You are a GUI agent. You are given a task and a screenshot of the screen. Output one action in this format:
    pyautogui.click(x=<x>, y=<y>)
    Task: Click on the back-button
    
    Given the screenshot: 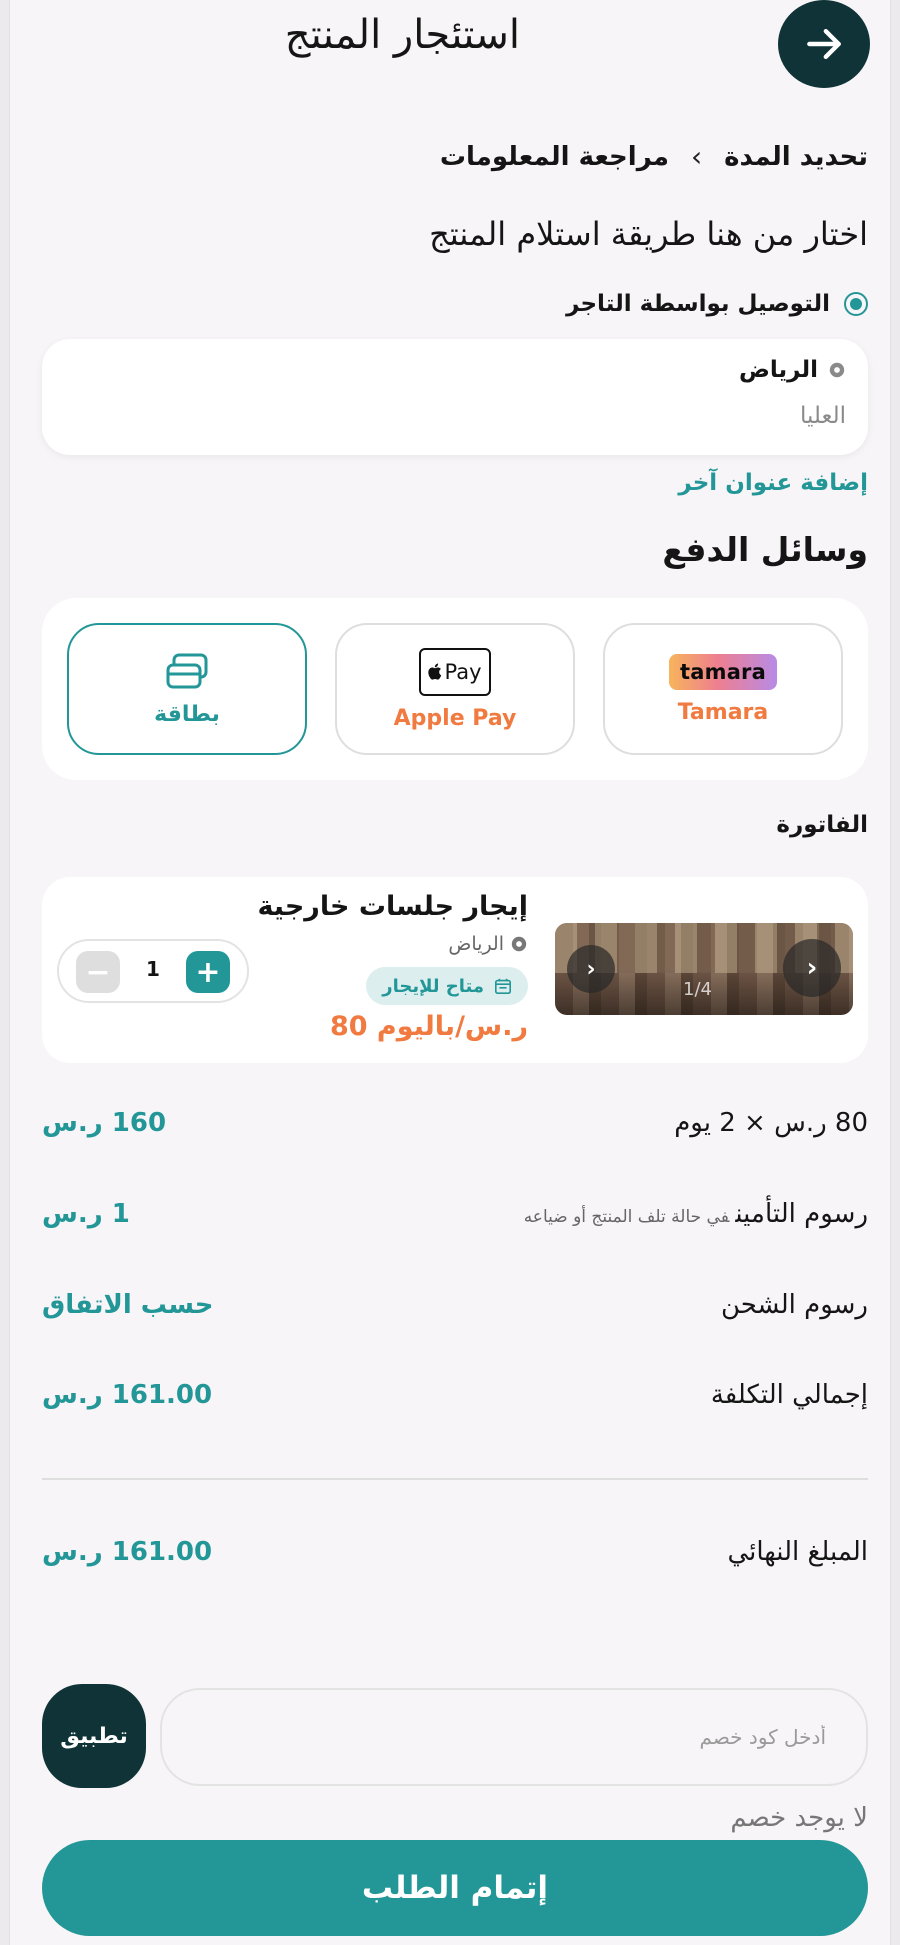 What is the action you would take?
    pyautogui.click(x=824, y=44)
    